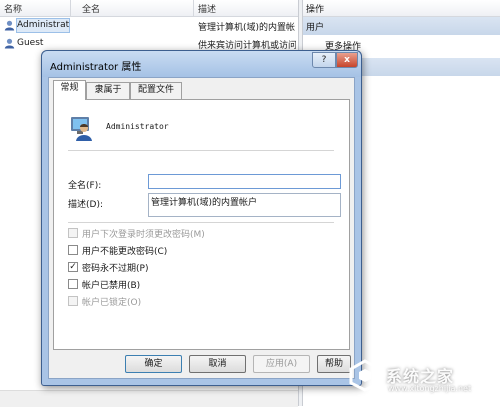 This screenshot has height=407, width=500. What do you see at coordinates (324, 60) in the screenshot?
I see `help-title-button: ?` at bounding box center [324, 60].